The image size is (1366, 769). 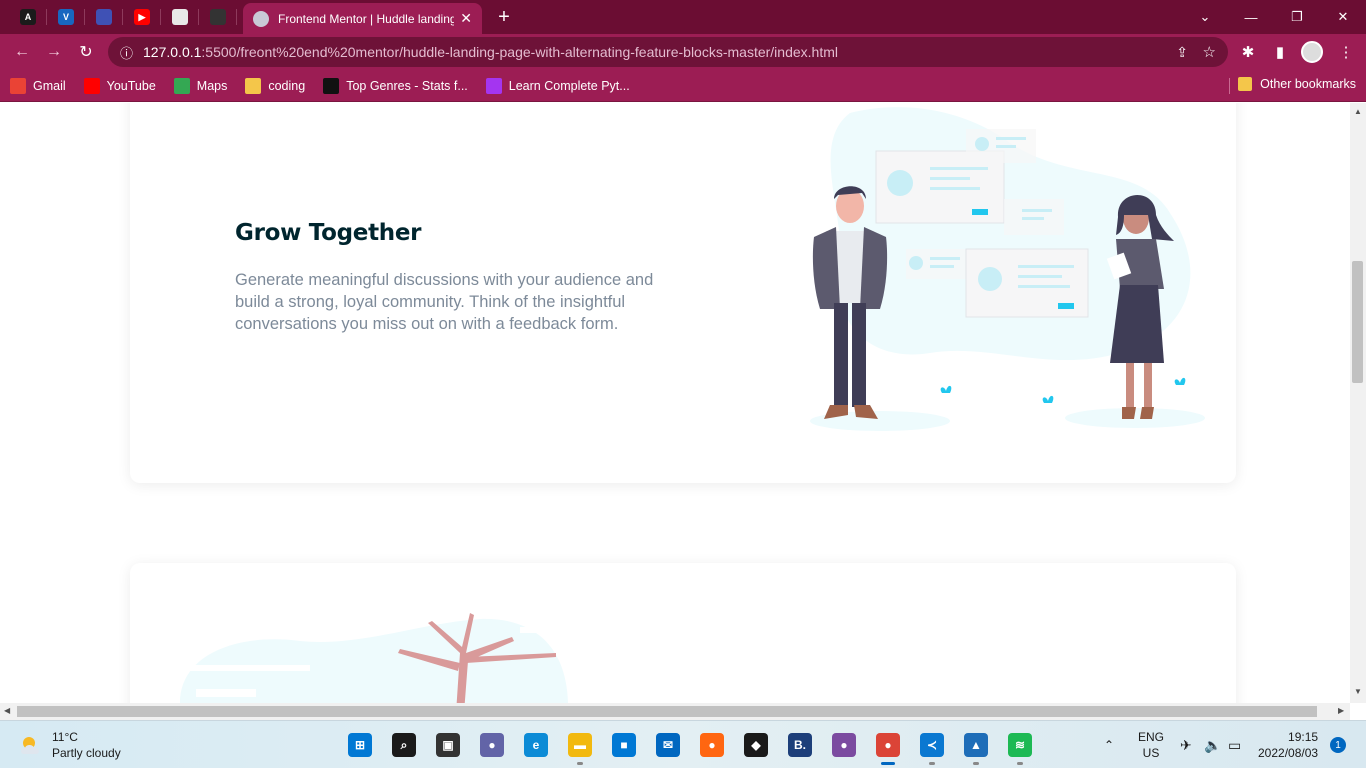 I want to click on extensions-icon: ✱, so click(x=1248, y=52).